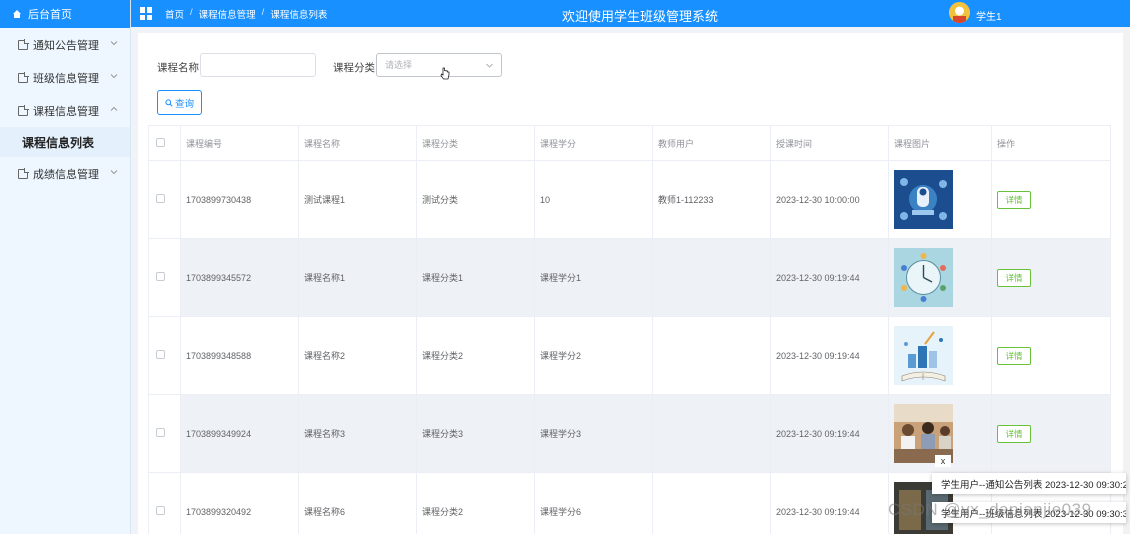 The width and height of the screenshot is (1130, 534). What do you see at coordinates (593, 143) in the screenshot?
I see `column-header: 课程学分` at bounding box center [593, 143].